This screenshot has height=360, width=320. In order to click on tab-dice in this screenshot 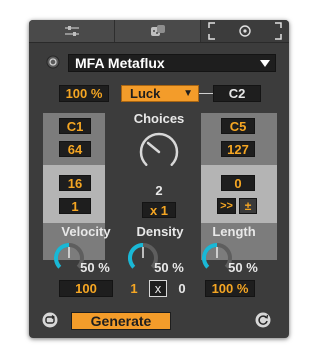, I will do `click(158, 31)`.